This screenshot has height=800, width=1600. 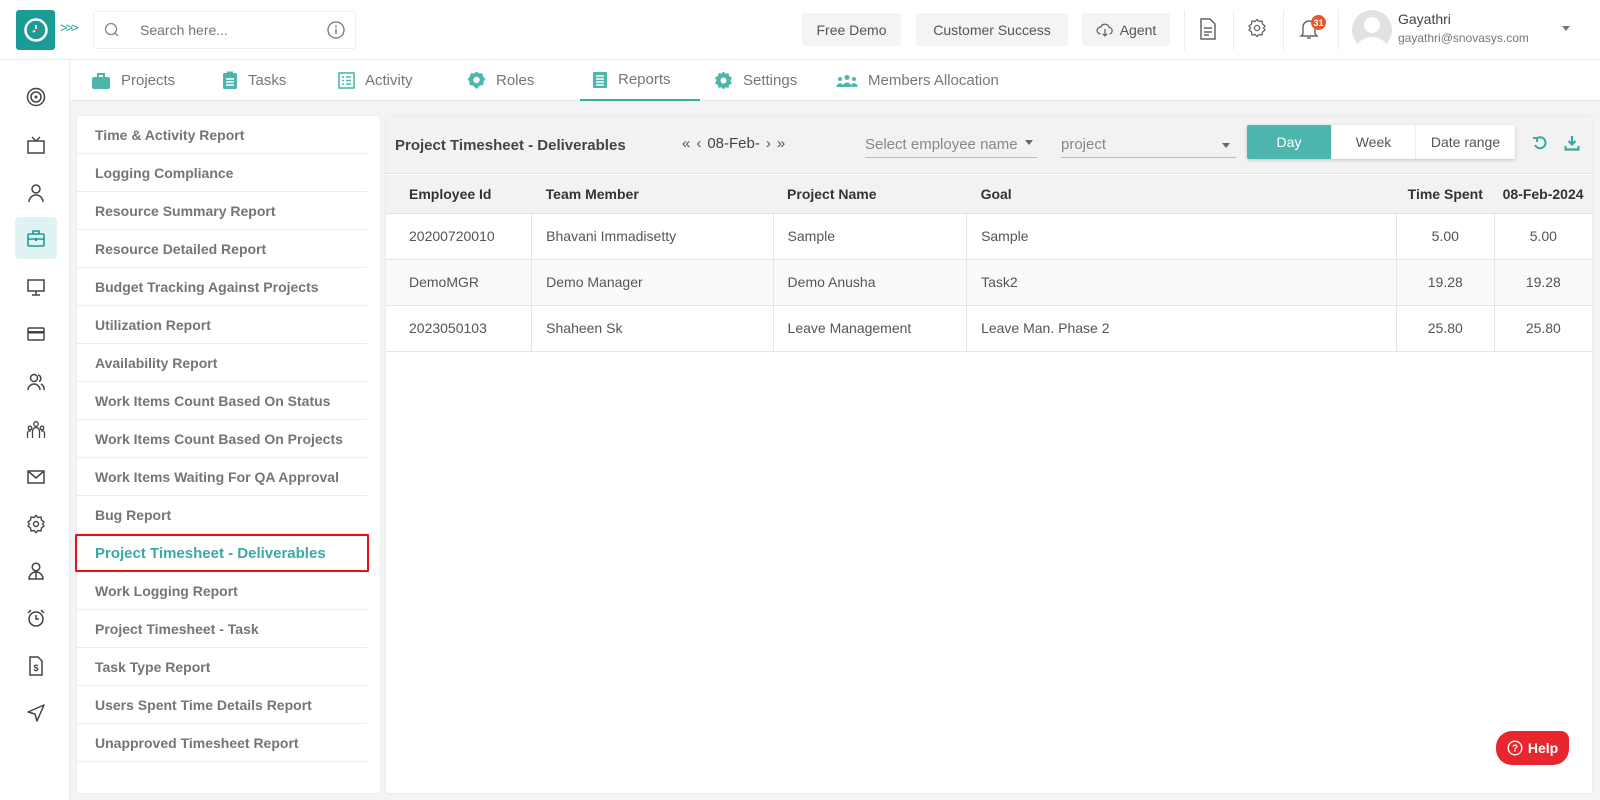 What do you see at coordinates (768, 143) in the screenshot?
I see `next-day-chevron-icon: ›` at bounding box center [768, 143].